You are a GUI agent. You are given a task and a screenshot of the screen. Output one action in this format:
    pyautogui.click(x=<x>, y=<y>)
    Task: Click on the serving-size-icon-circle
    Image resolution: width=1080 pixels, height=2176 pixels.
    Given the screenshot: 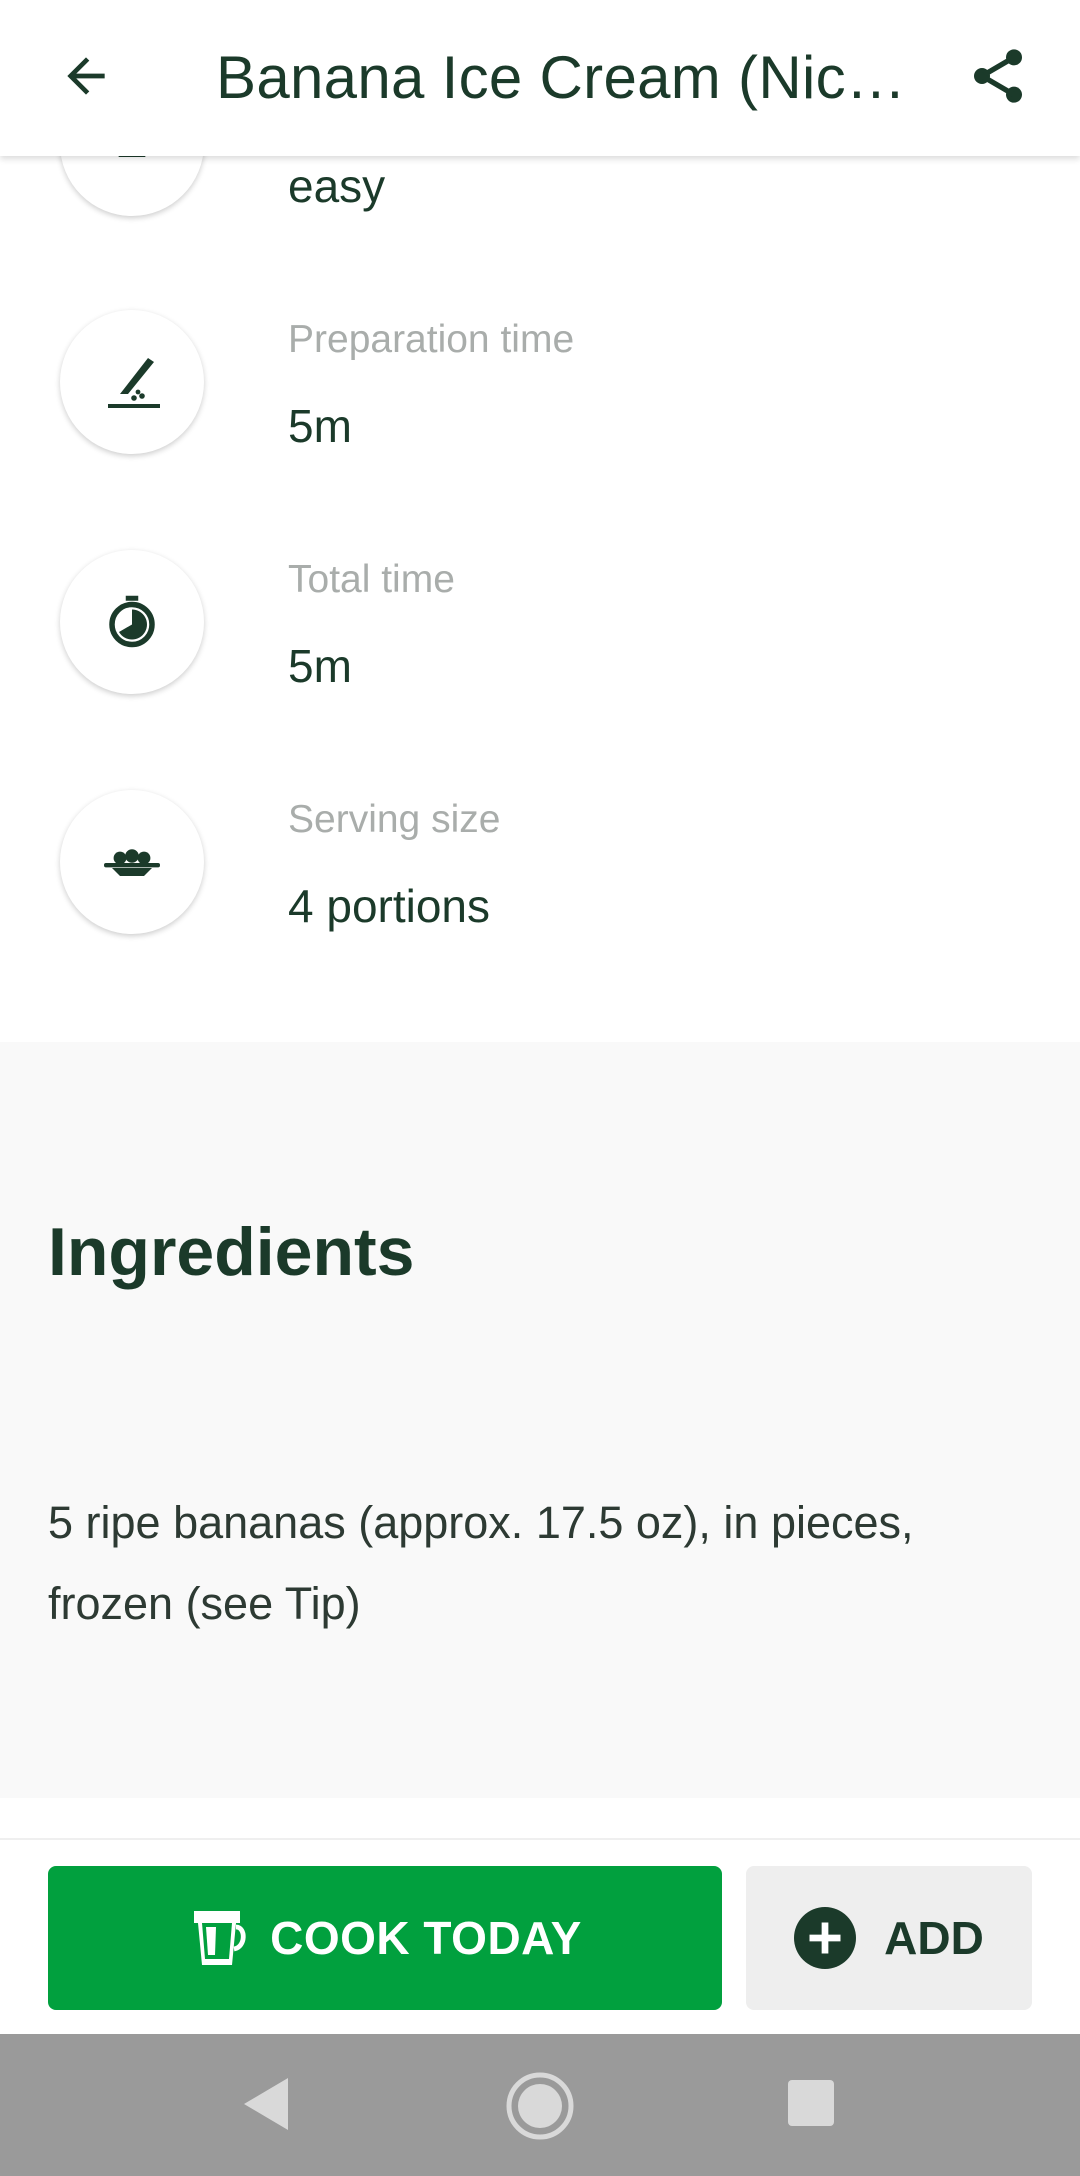 What is the action you would take?
    pyautogui.click(x=132, y=862)
    